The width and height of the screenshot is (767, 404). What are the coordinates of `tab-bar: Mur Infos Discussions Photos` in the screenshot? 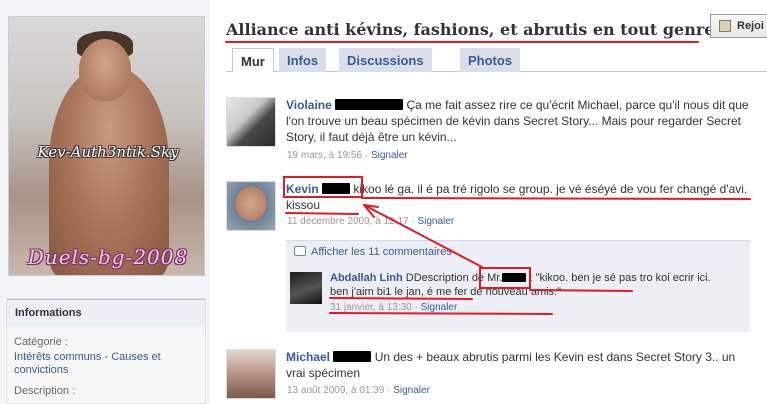 It's located at (496, 60).